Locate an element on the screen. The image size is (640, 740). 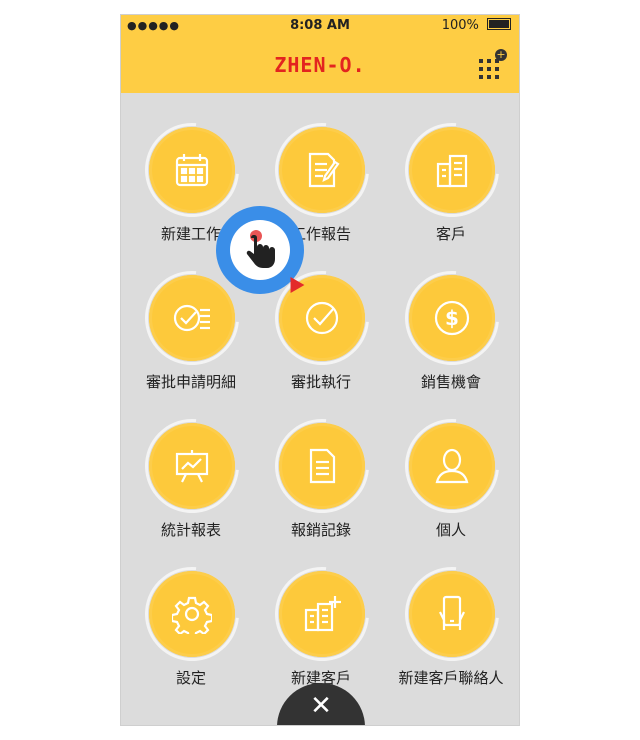
tap-indicator is located at coordinates (260, 250).